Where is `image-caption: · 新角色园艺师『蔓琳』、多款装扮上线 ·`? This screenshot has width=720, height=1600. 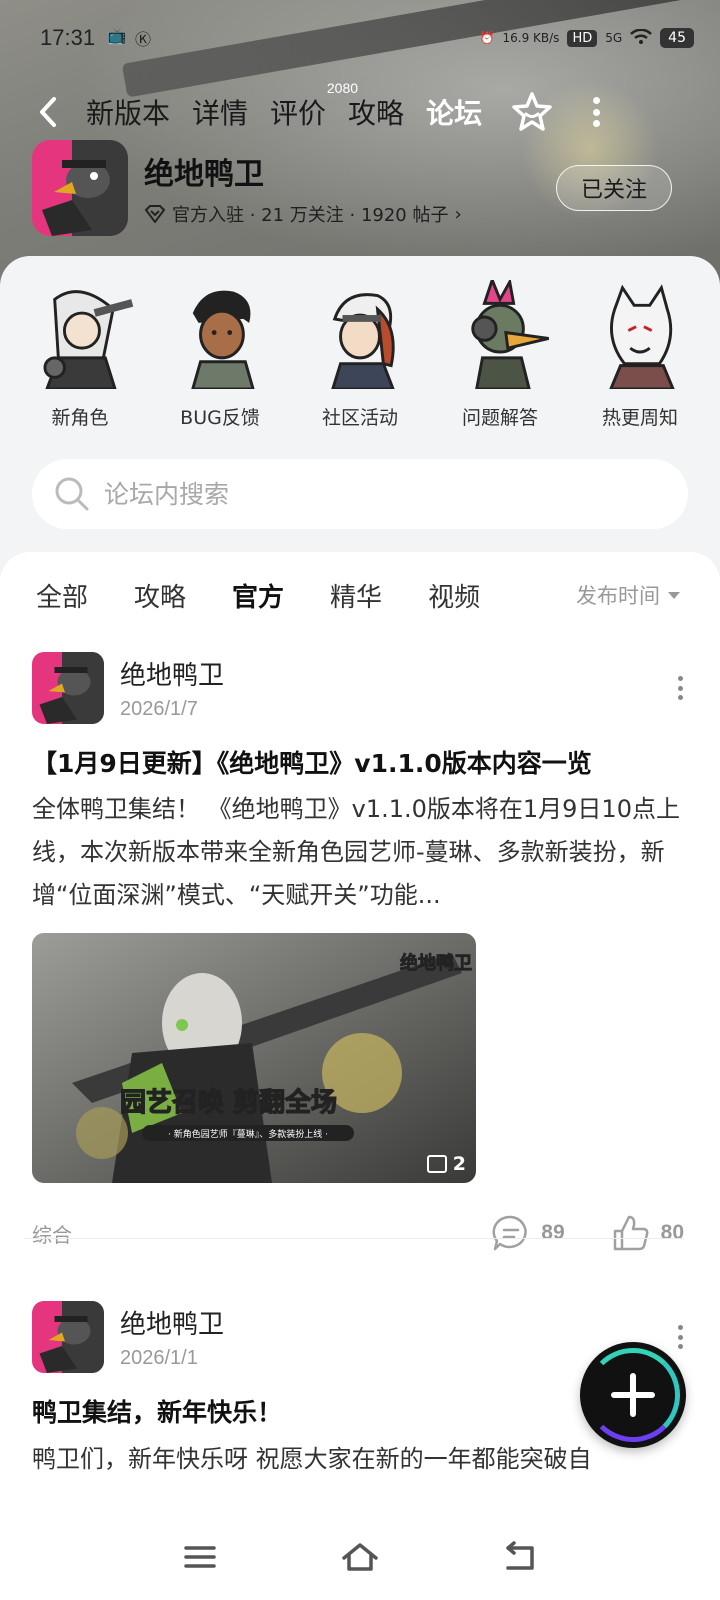 image-caption: · 新角色园艺师『蔓琳』、多款装扮上线 · is located at coordinates (248, 1134).